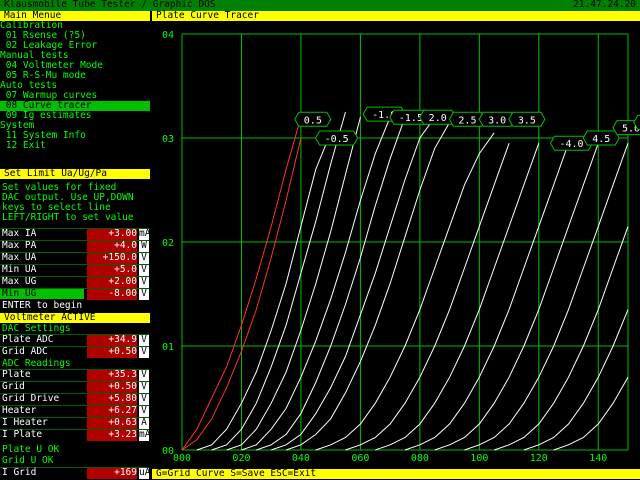 This screenshot has height=480, width=640. I want to click on limit-label: Min UA, so click(19, 269).